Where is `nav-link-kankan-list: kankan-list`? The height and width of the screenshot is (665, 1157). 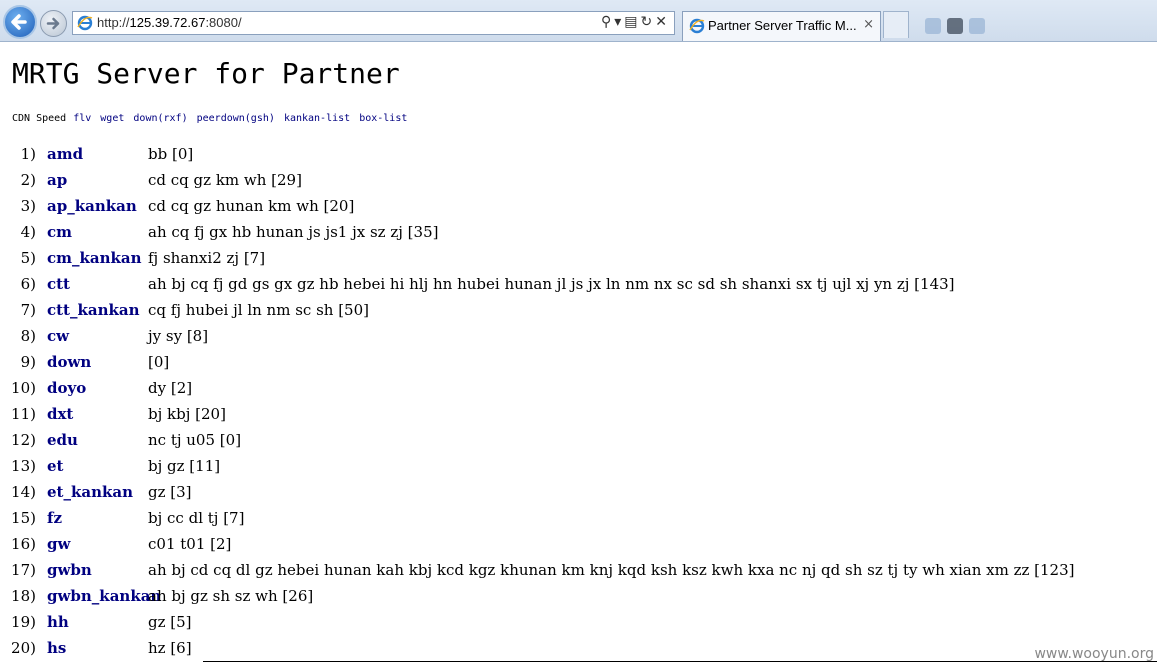
nav-link-kankan-list: kankan-list is located at coordinates (317, 118).